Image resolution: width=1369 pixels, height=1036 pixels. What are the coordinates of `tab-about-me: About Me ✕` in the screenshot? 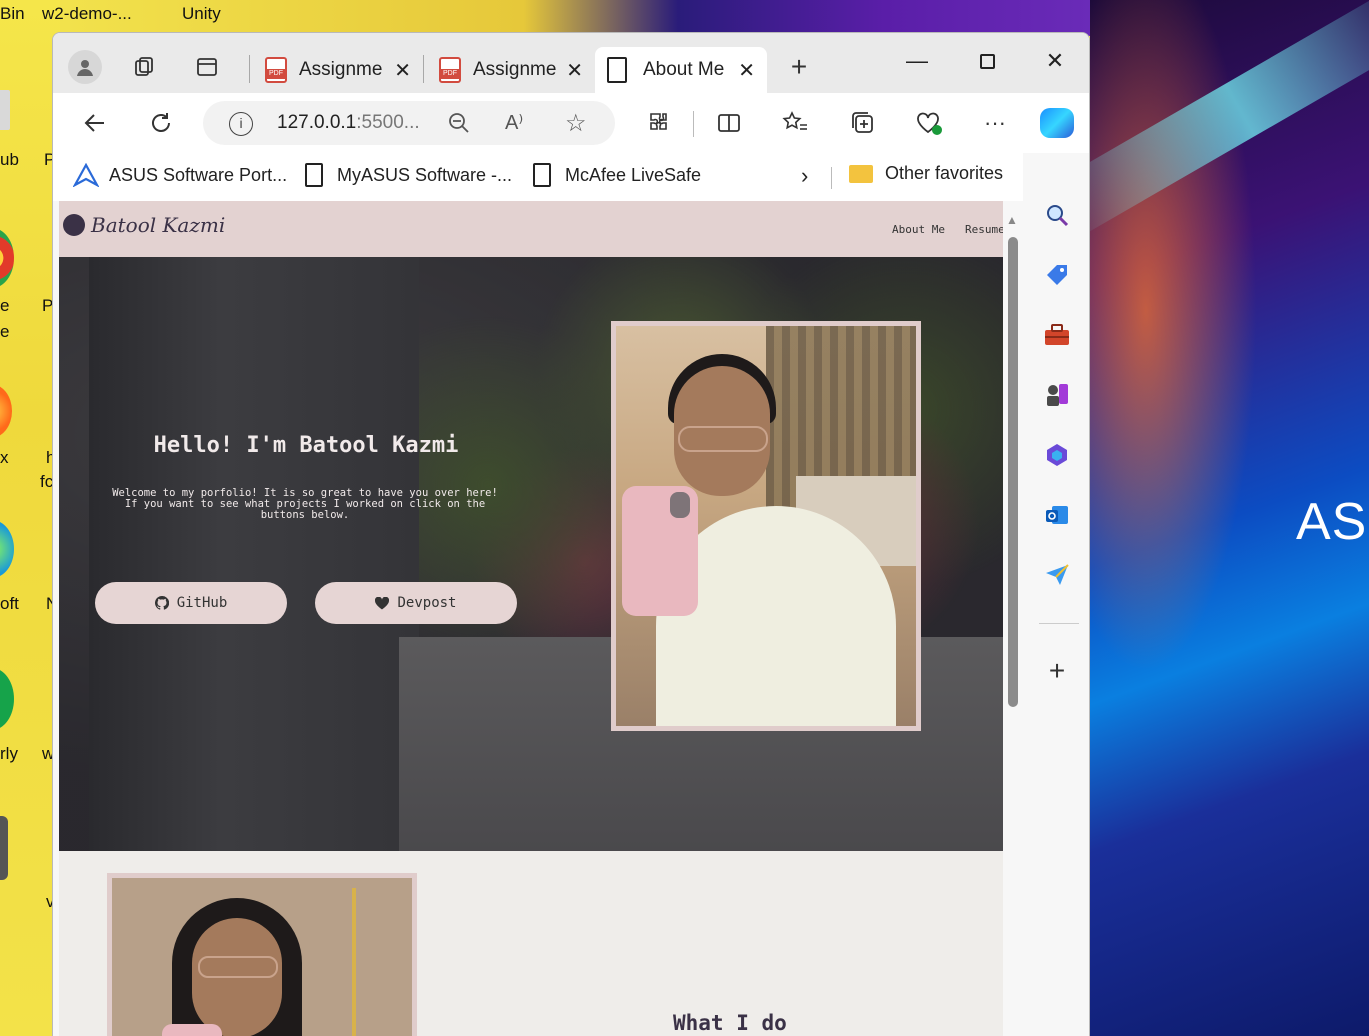 It's located at (681, 70).